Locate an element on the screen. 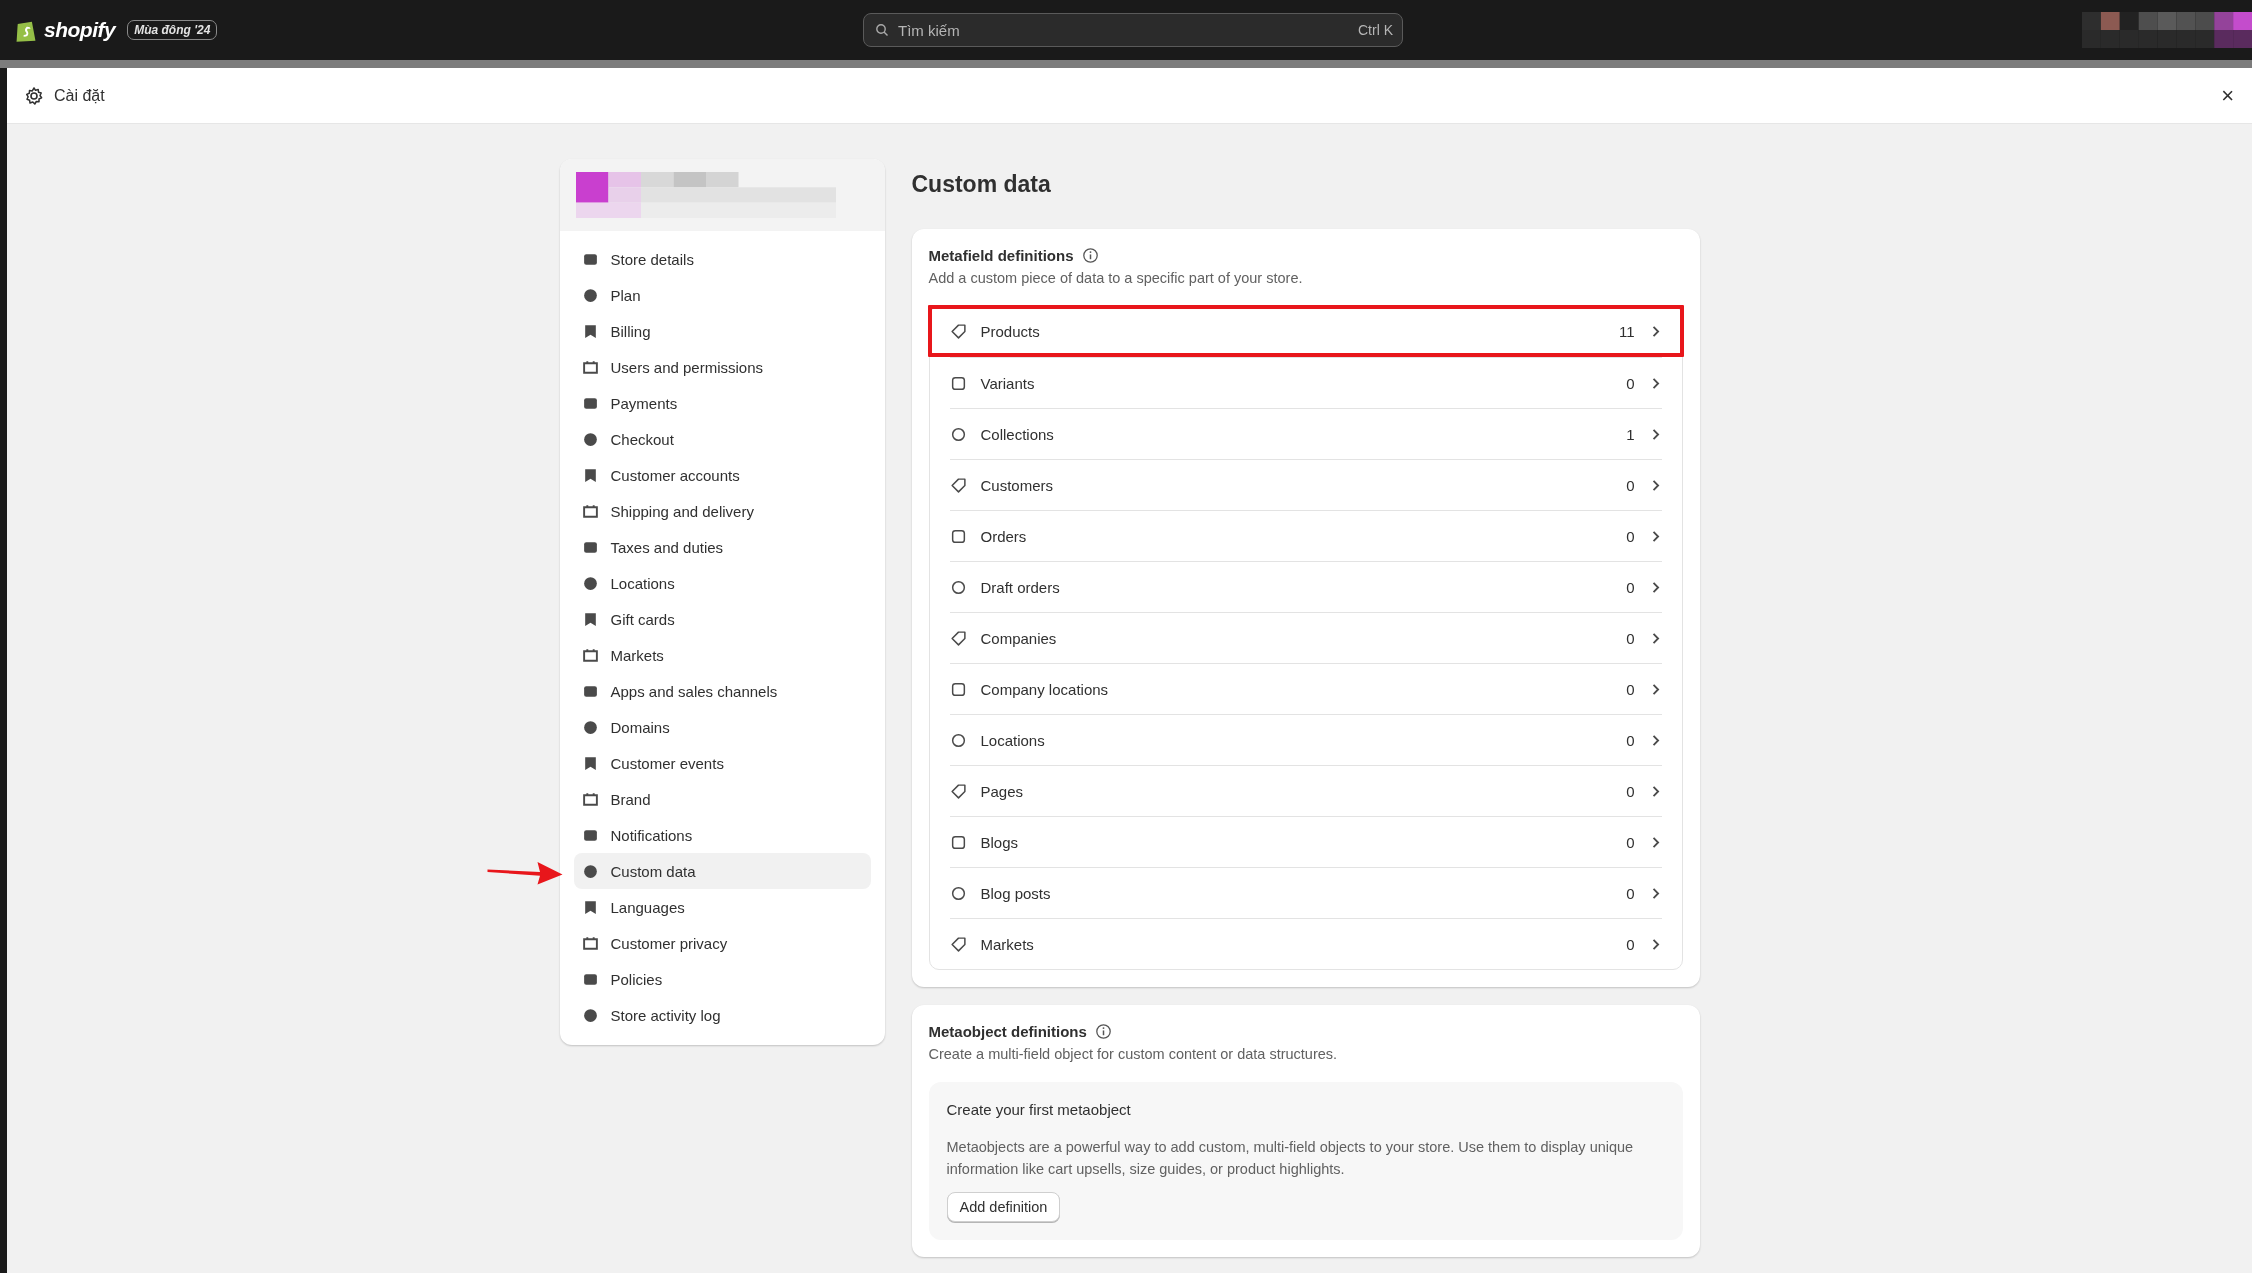 The width and height of the screenshot is (2252, 1273). sidebar-item: Customer events is located at coordinates (722, 763).